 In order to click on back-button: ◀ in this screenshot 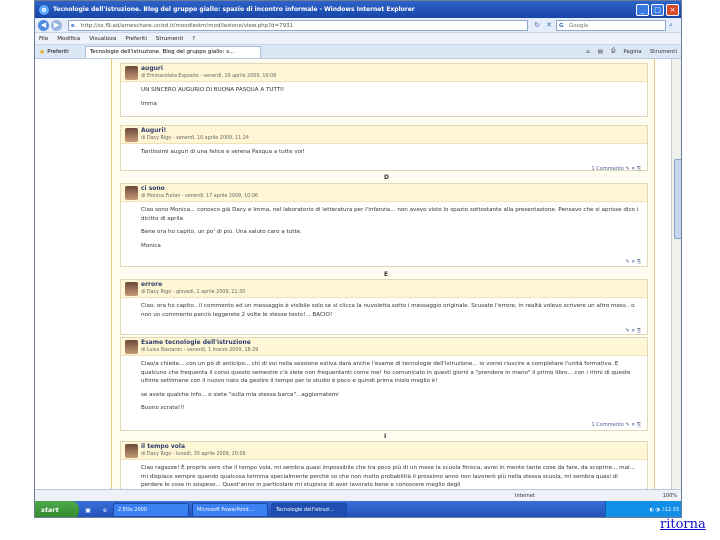, I will do `click(43, 25)`.